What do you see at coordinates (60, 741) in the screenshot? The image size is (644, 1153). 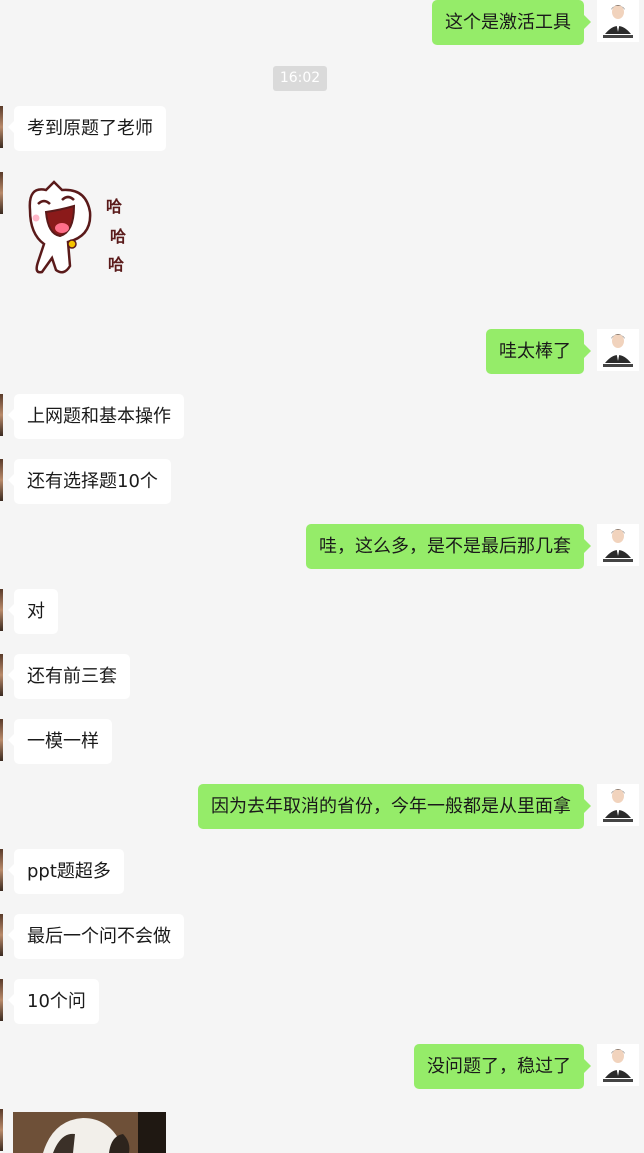 I see `message-bubble-received: 一模一样` at bounding box center [60, 741].